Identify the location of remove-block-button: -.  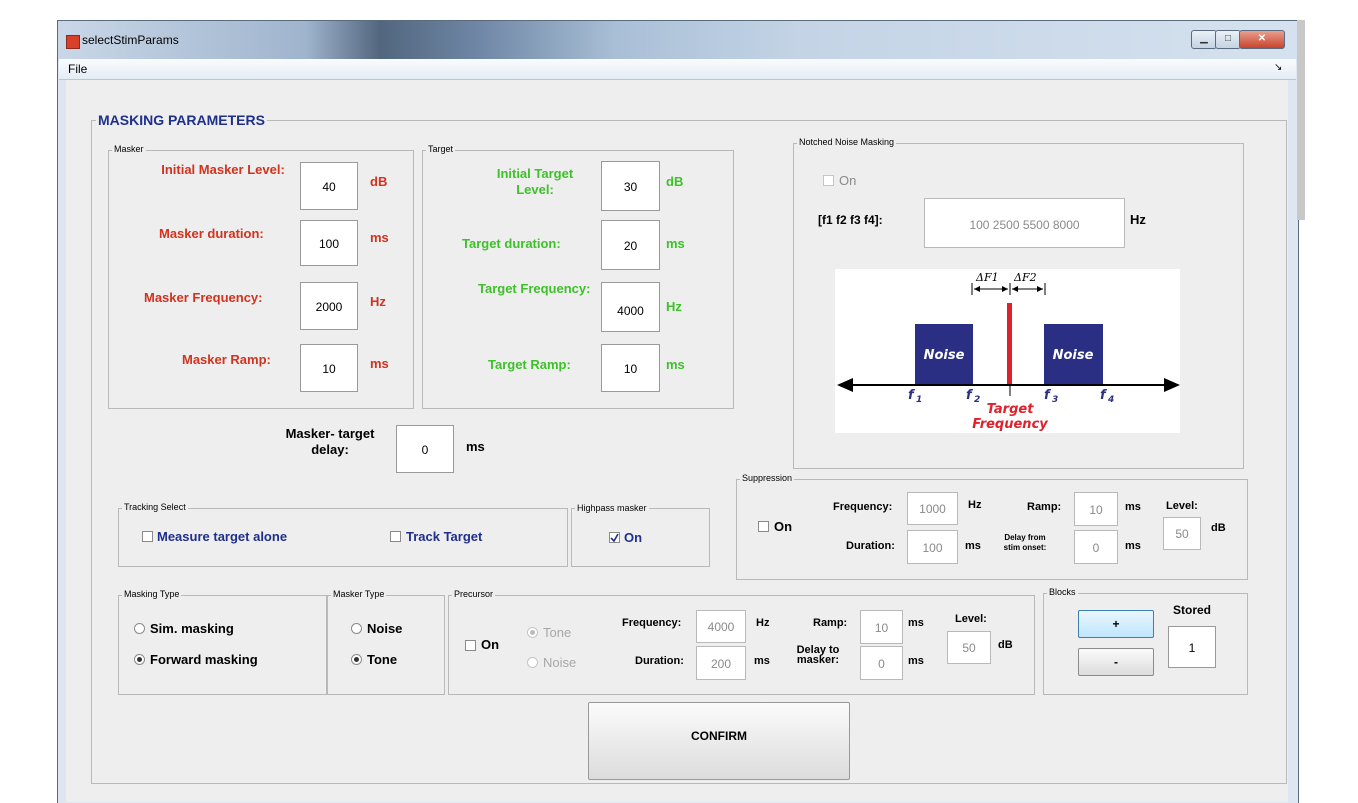
(1116, 662).